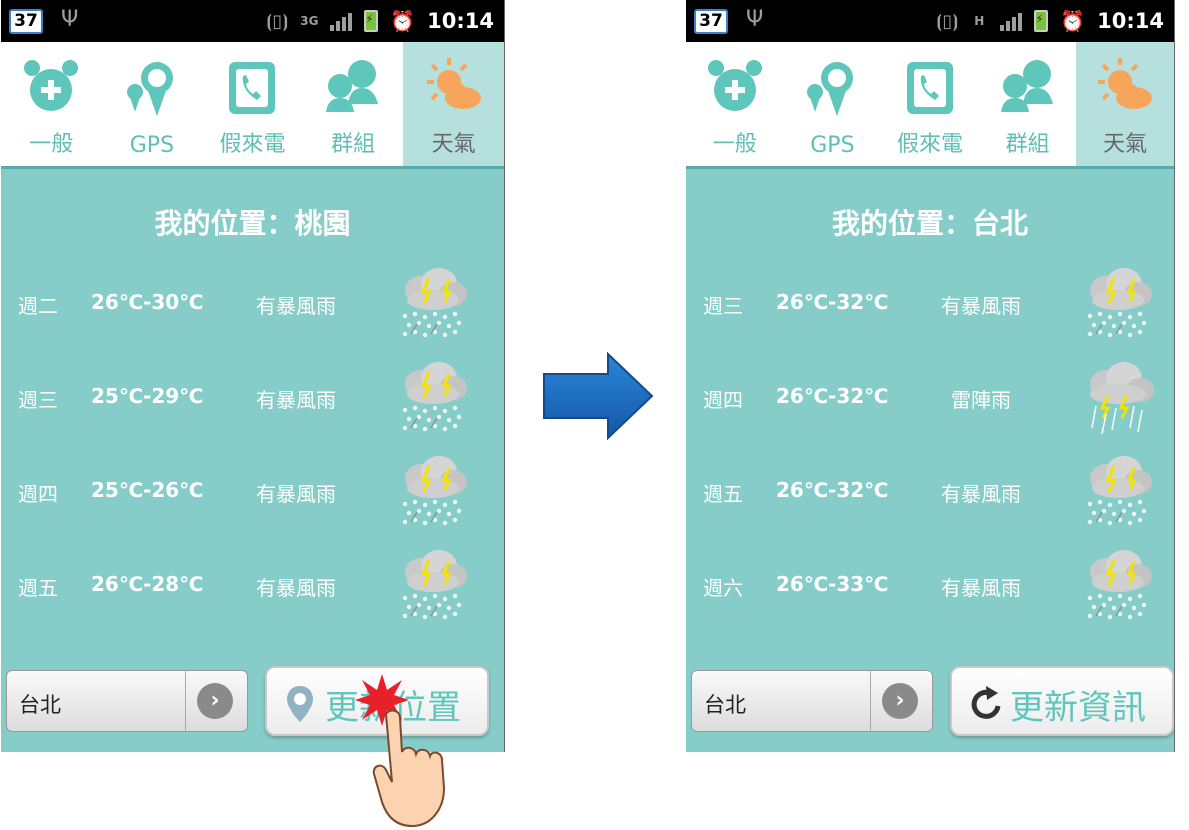 Image resolution: width=1189 pixels, height=830 pixels. I want to click on forecast-row: 週四 25℃-26℃ 有暴風雨, so click(252, 490).